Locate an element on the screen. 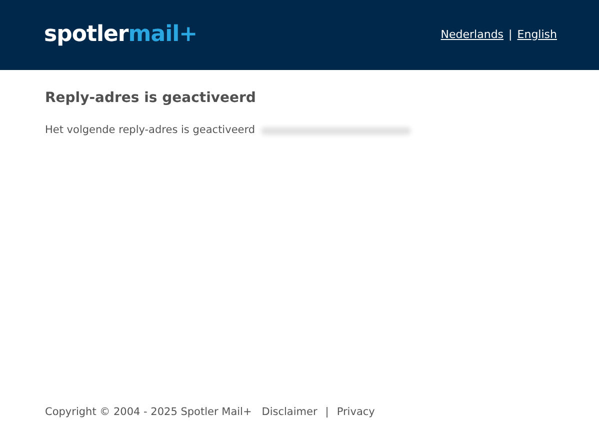 This screenshot has width=599, height=433. copyright-text: Copyright © 2004 - 2025 Spotler Mail+ is located at coordinates (148, 412).